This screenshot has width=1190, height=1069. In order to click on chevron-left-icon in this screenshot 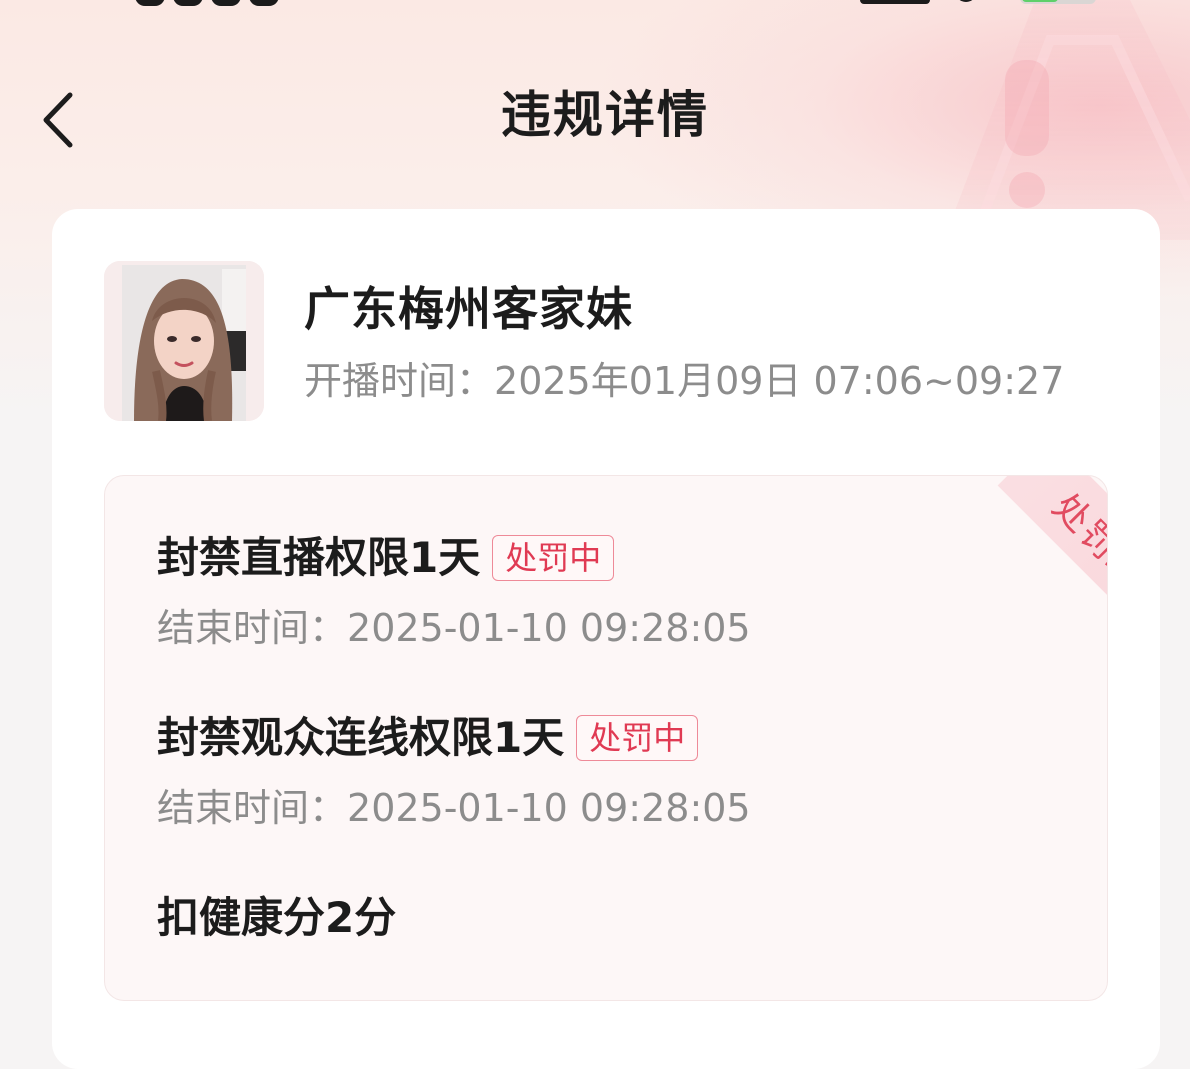, I will do `click(58, 120)`.